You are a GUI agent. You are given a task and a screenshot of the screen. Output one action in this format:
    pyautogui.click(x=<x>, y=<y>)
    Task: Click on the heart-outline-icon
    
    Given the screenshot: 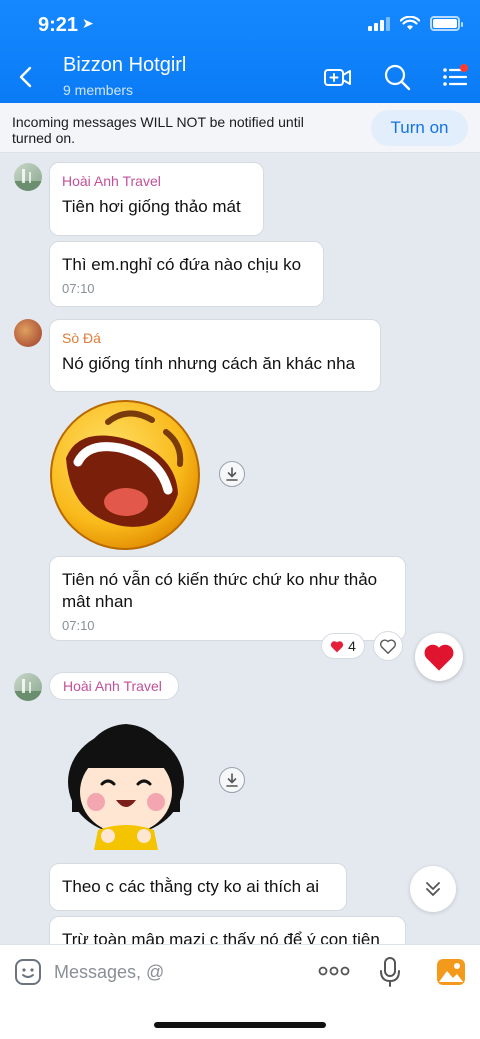 What is the action you would take?
    pyautogui.click(x=388, y=646)
    